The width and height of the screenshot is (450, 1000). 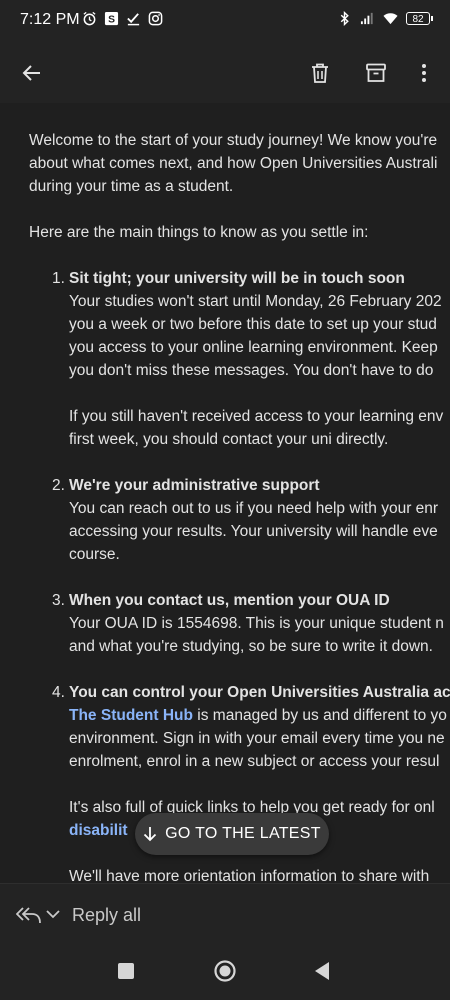 What do you see at coordinates (225, 72) in the screenshot?
I see `email-toolbar` at bounding box center [225, 72].